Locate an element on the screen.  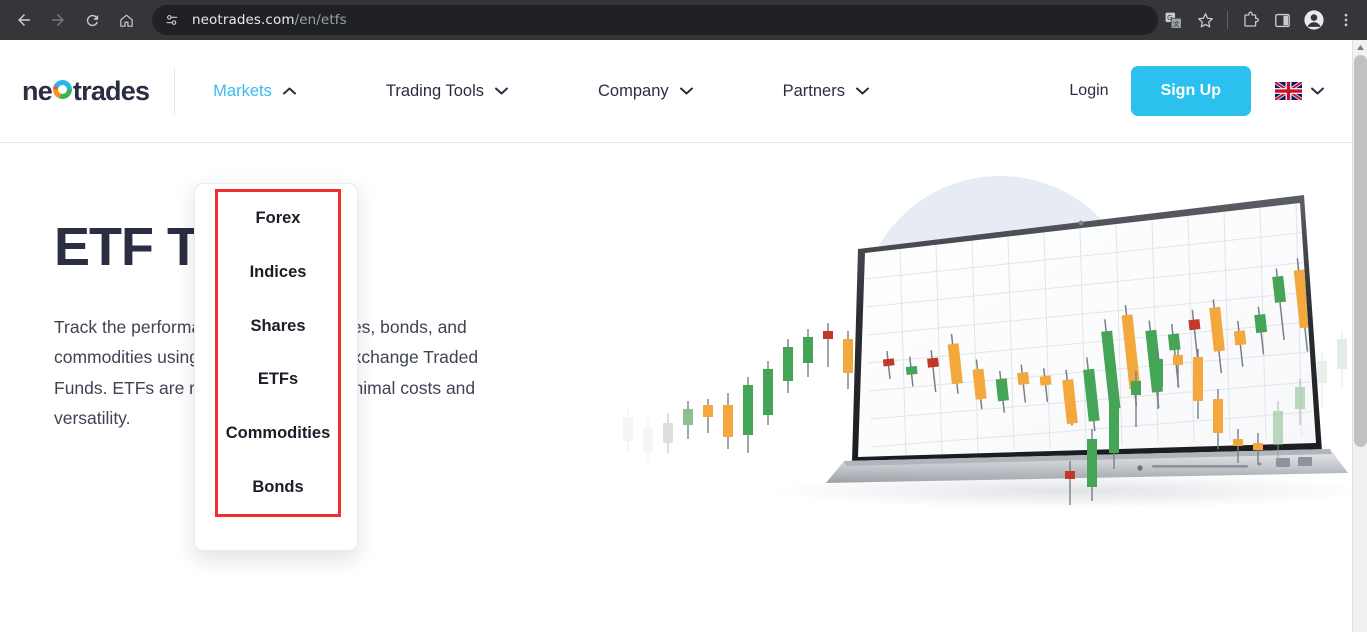
reload-button is located at coordinates (92, 20).